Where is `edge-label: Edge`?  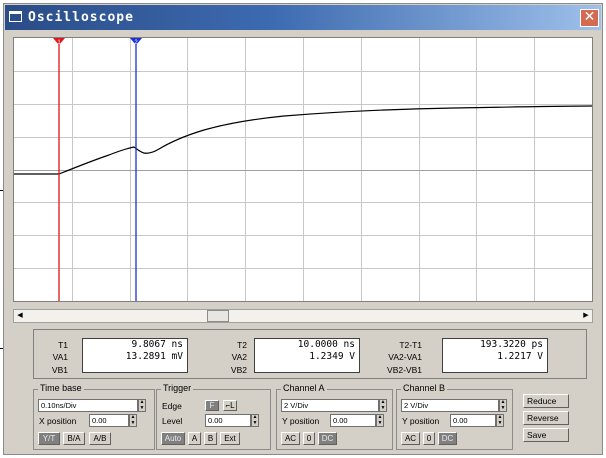
edge-label: Edge is located at coordinates (172, 406).